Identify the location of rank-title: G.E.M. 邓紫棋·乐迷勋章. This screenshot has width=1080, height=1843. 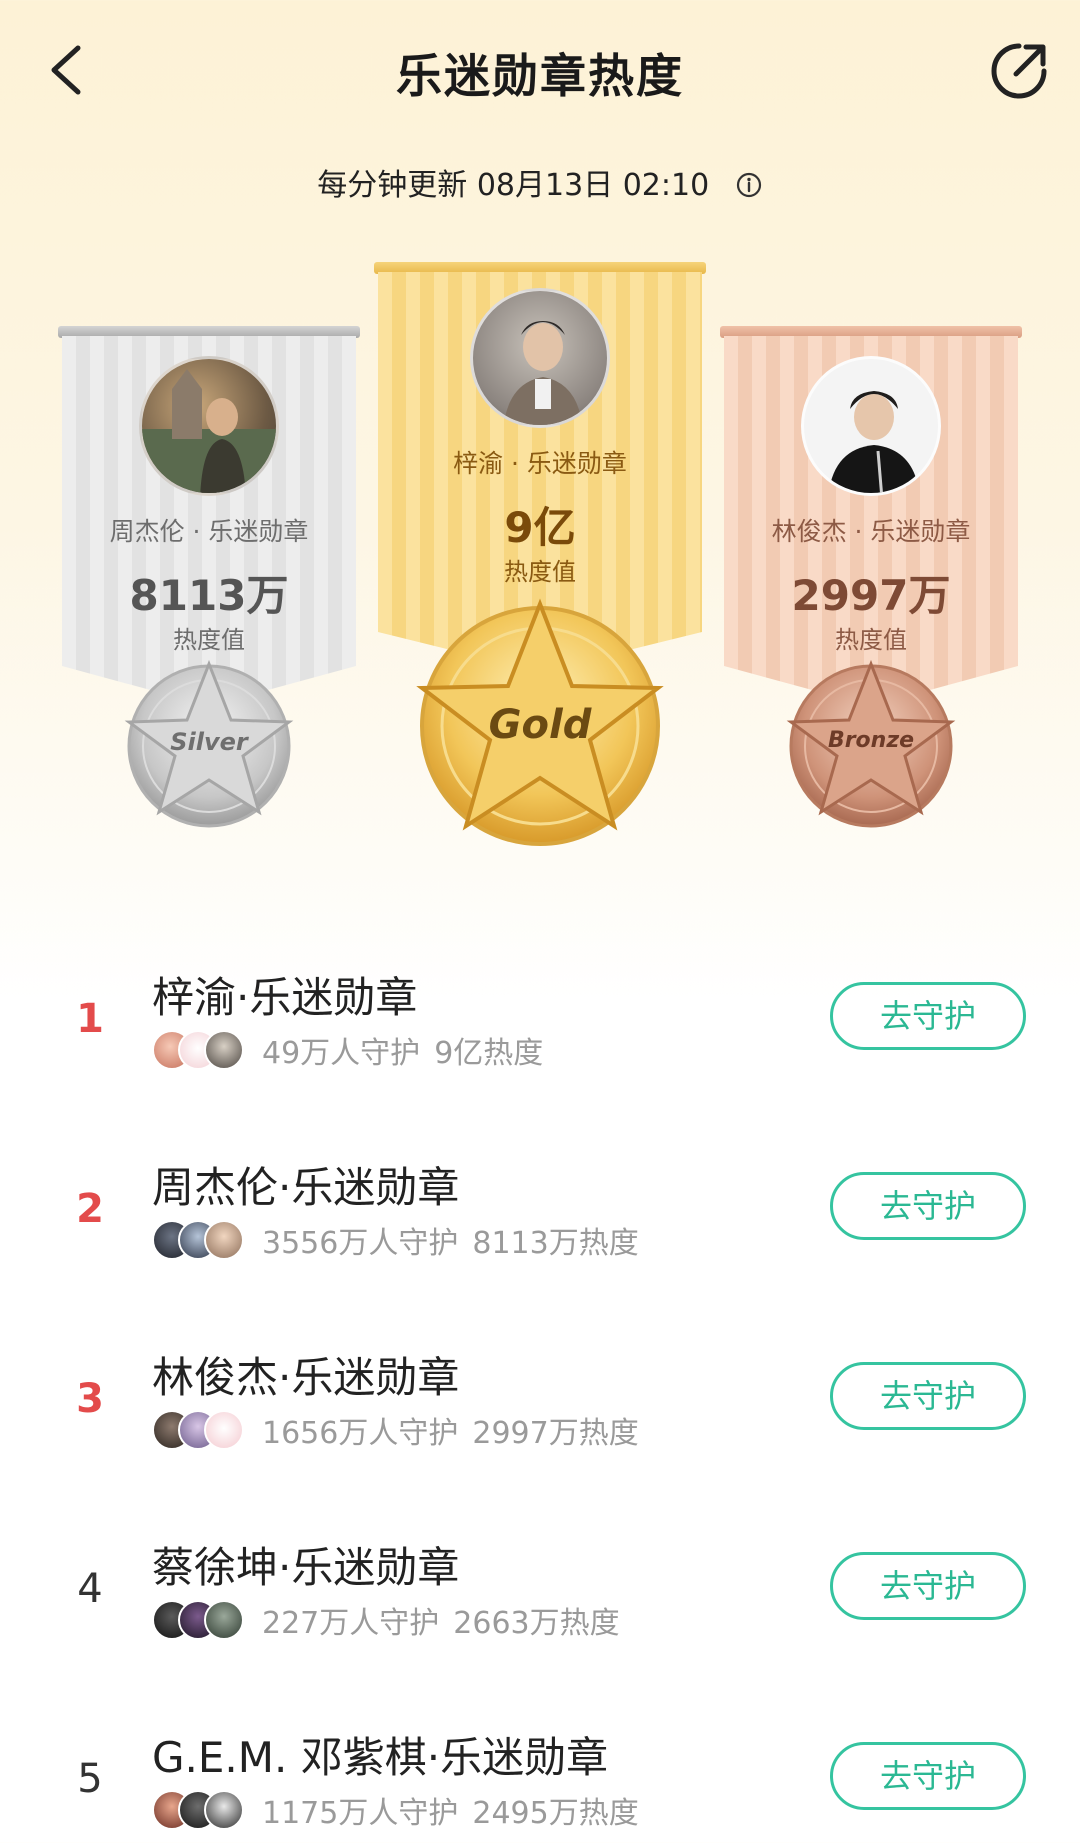
(380, 1757).